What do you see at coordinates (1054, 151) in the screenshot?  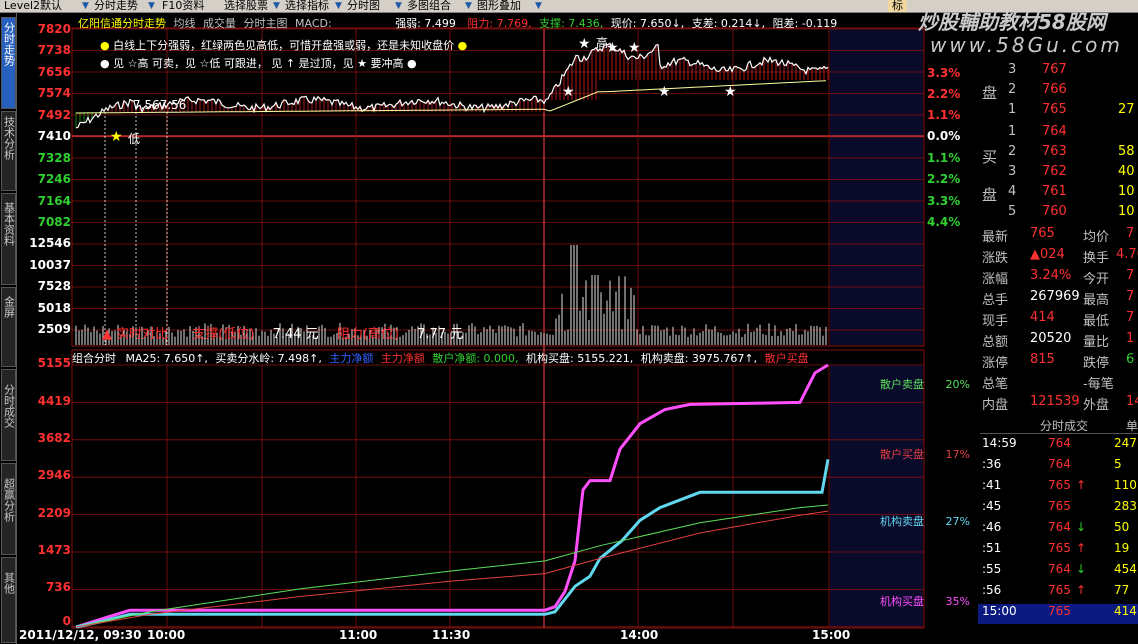 I see `price: 763` at bounding box center [1054, 151].